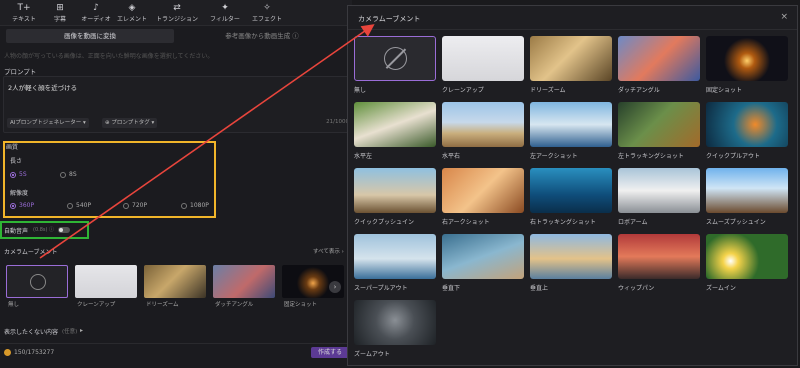  What do you see at coordinates (330, 352) in the screenshot?
I see `generate-button: 作成する` at bounding box center [330, 352].